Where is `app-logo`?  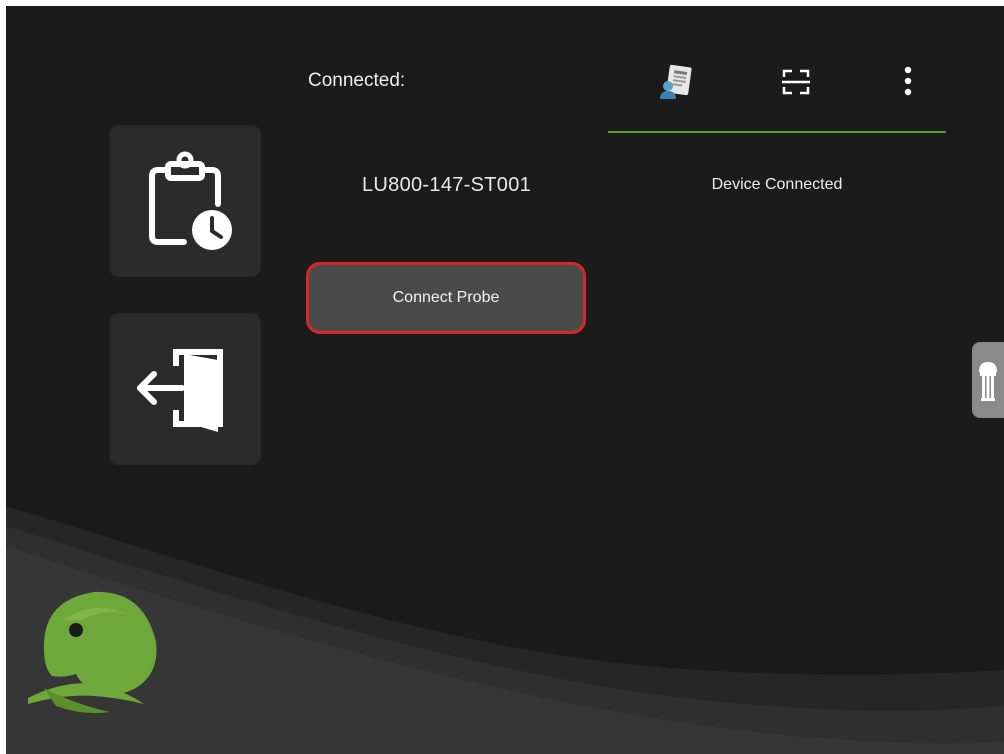
app-logo is located at coordinates (94, 650).